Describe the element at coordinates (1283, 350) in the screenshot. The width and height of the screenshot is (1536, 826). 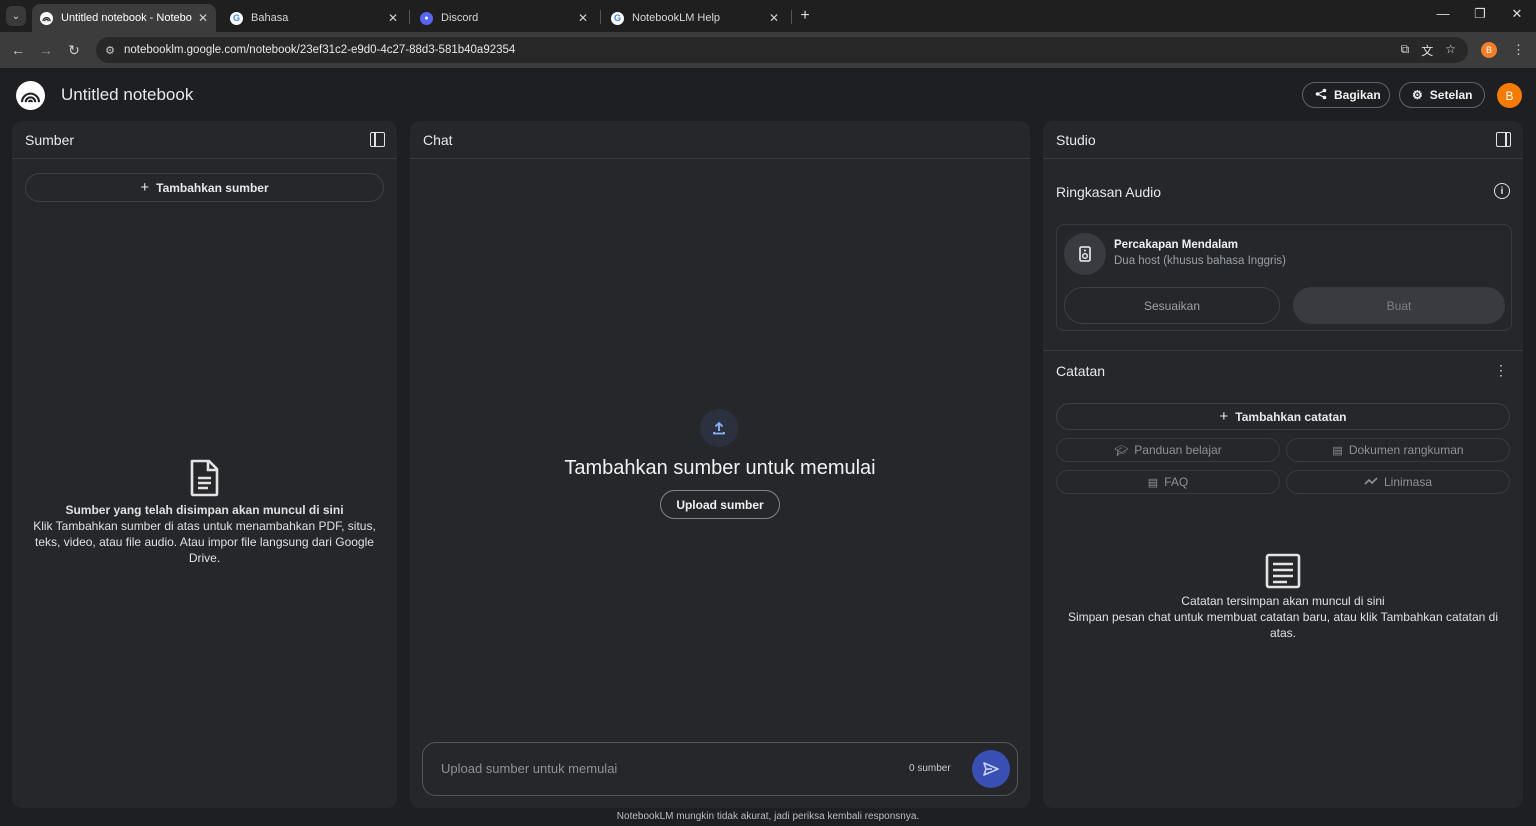
I see `section-divider` at that location.